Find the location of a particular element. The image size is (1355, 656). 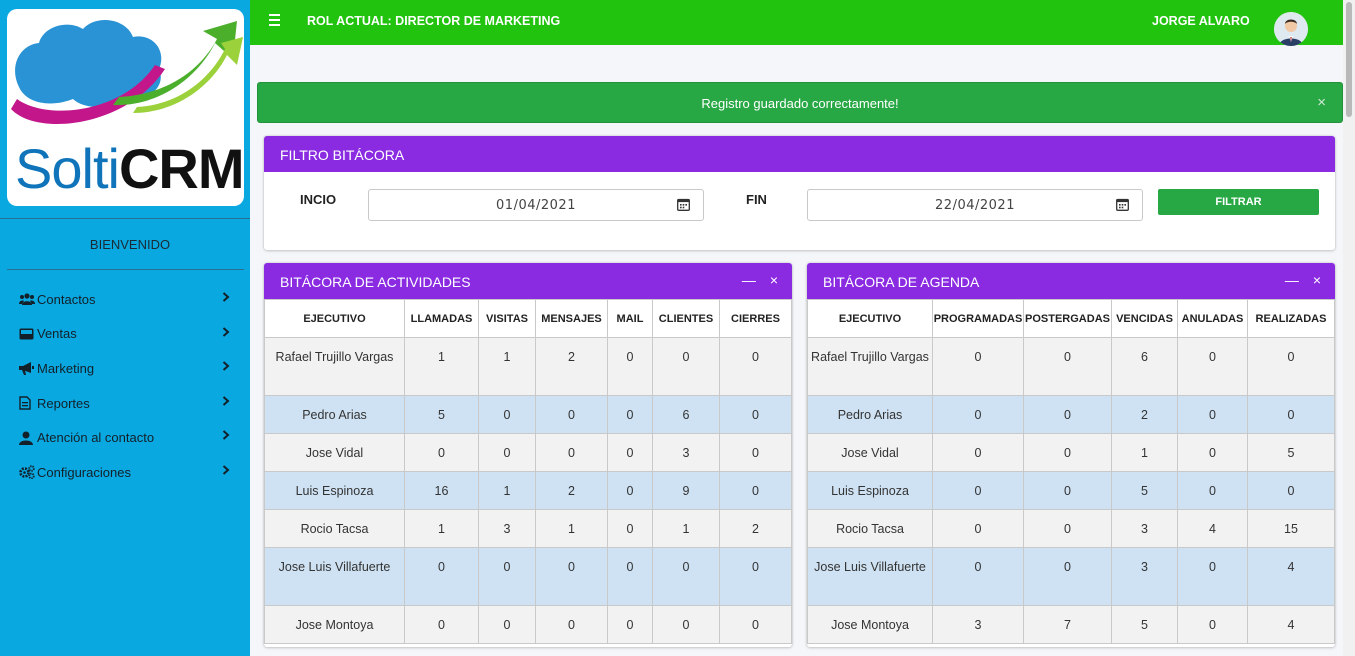

sidebar-item-label: Reportes is located at coordinates (63, 403).